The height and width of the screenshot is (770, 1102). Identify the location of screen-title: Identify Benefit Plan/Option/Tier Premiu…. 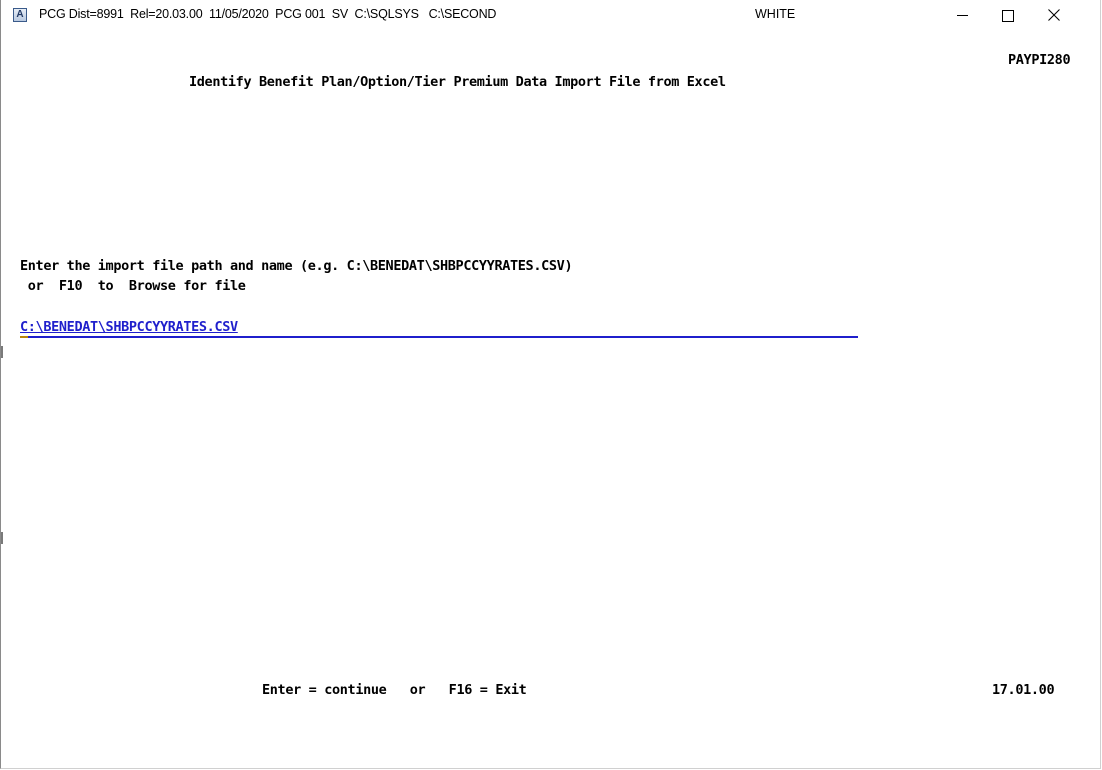
(457, 82).